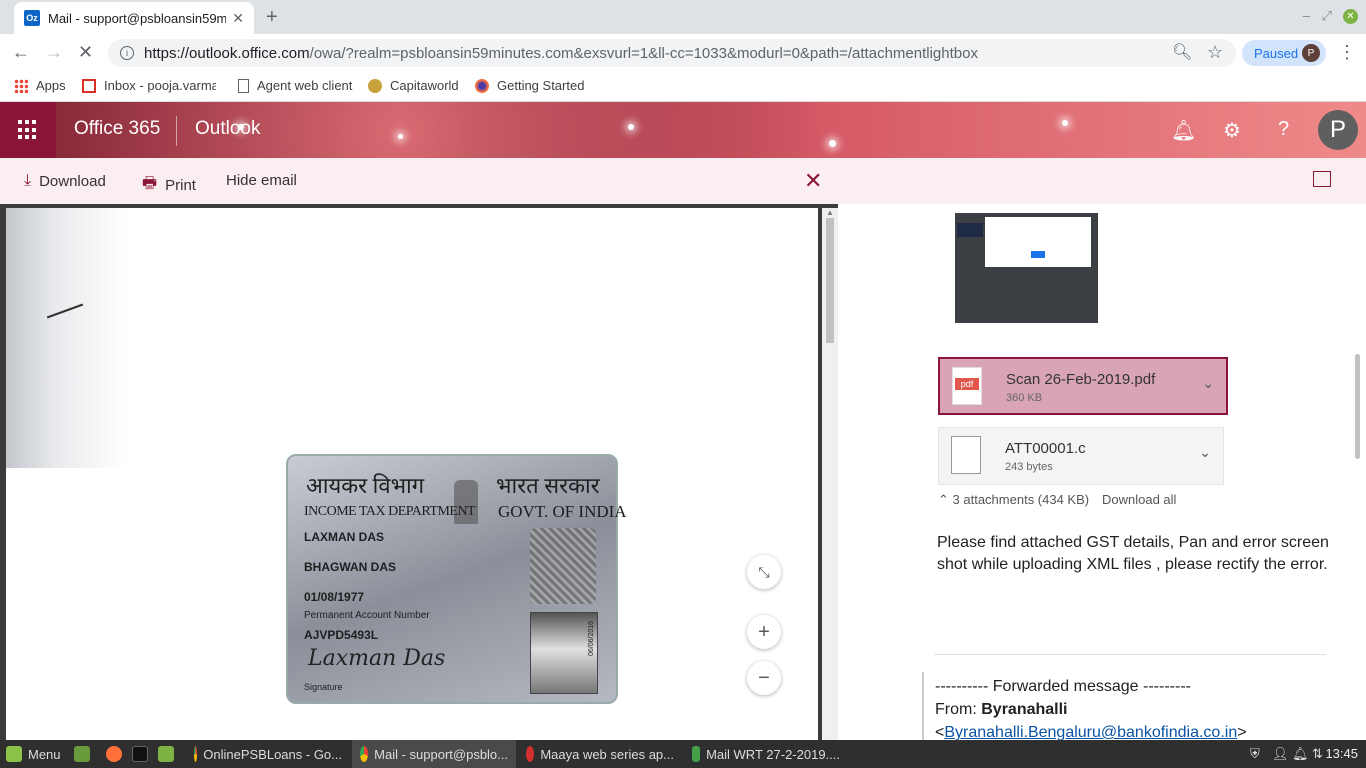 The image size is (1366, 768). I want to click on viewer-scrollbar: ▲, so click(830, 474).